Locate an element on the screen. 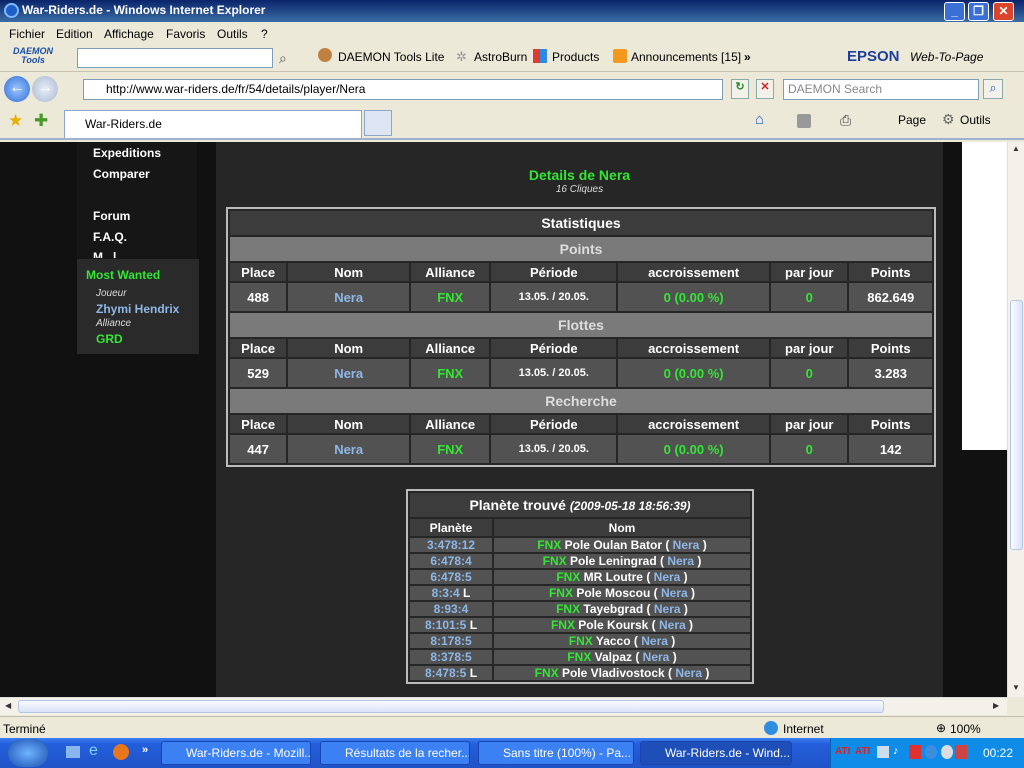 The image size is (1024, 768). scroll-right-icon: ▶ is located at coordinates (996, 705).